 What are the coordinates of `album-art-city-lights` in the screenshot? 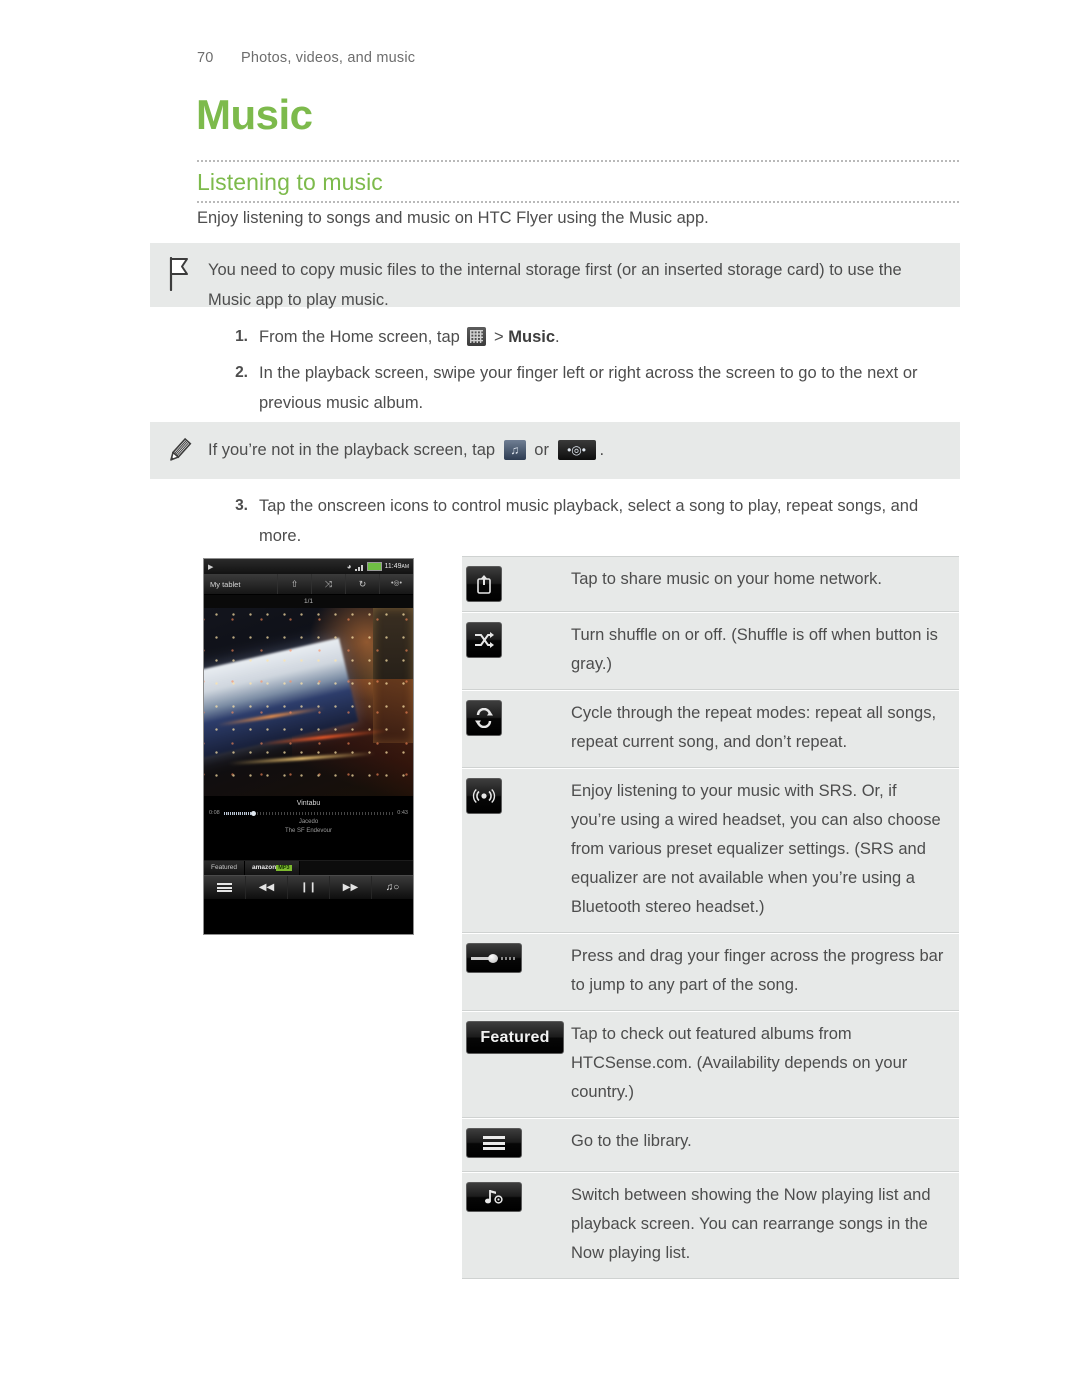 It's located at (308, 702).